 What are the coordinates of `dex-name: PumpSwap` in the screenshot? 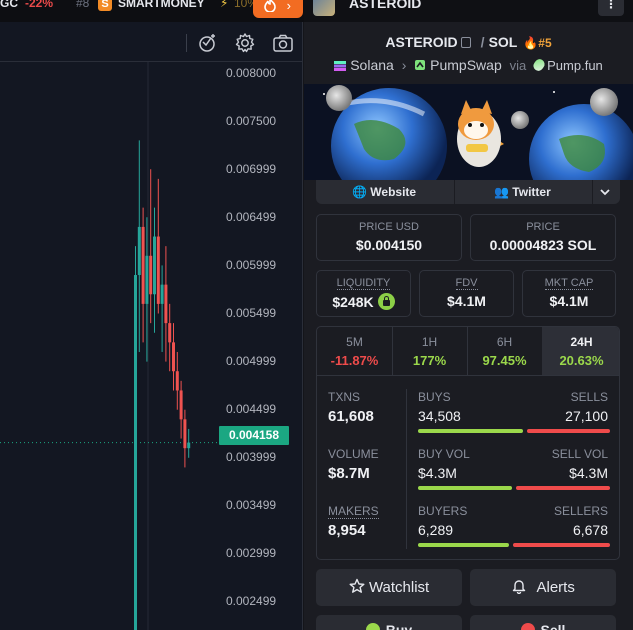 It's located at (466, 65).